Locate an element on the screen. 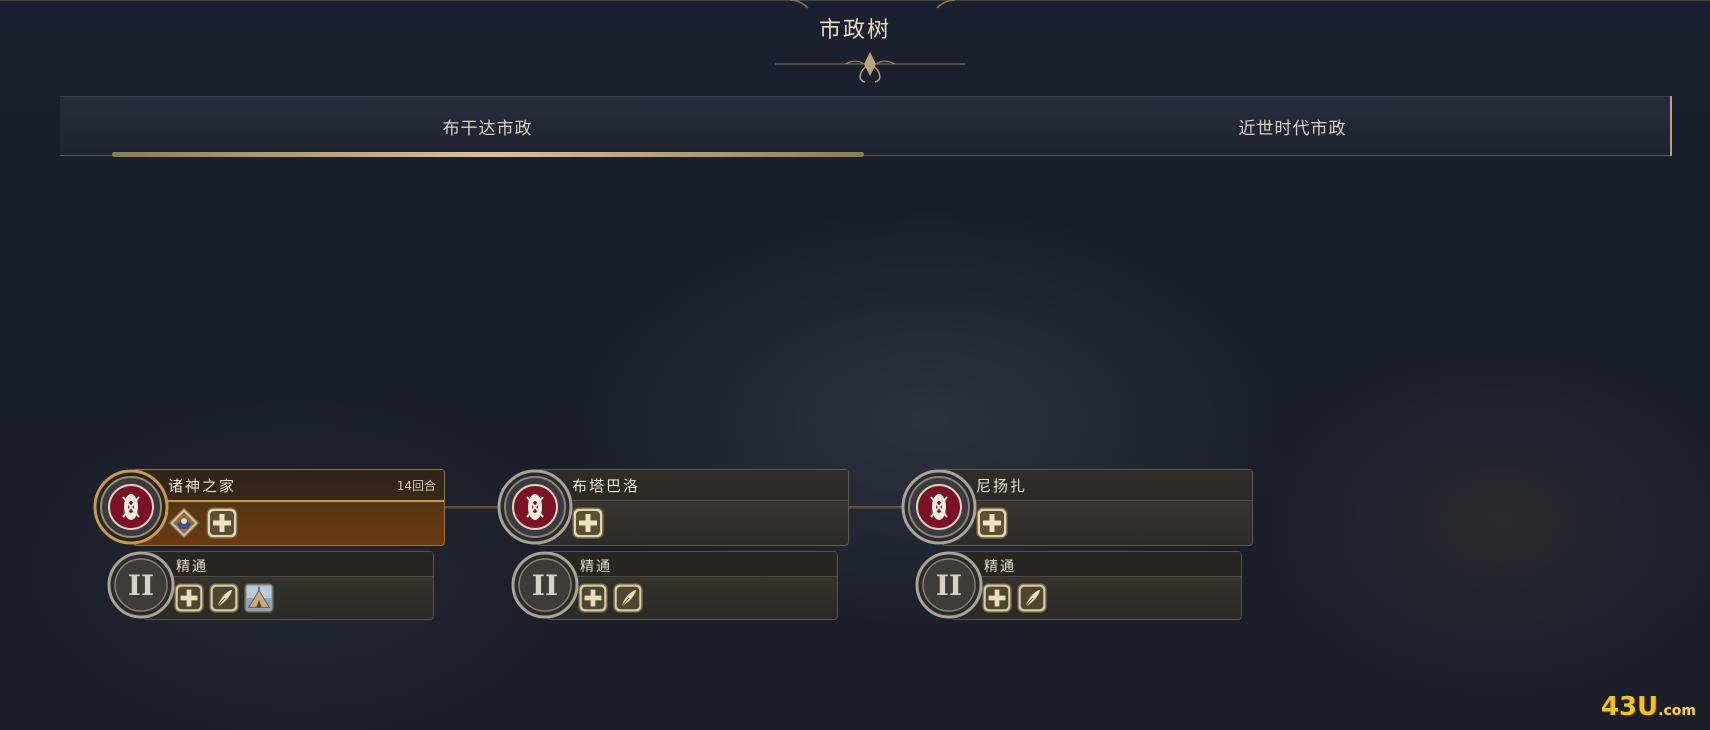 This screenshot has width=1710, height=730. site-watermark-logo: 43U.com is located at coordinates (1648, 707).